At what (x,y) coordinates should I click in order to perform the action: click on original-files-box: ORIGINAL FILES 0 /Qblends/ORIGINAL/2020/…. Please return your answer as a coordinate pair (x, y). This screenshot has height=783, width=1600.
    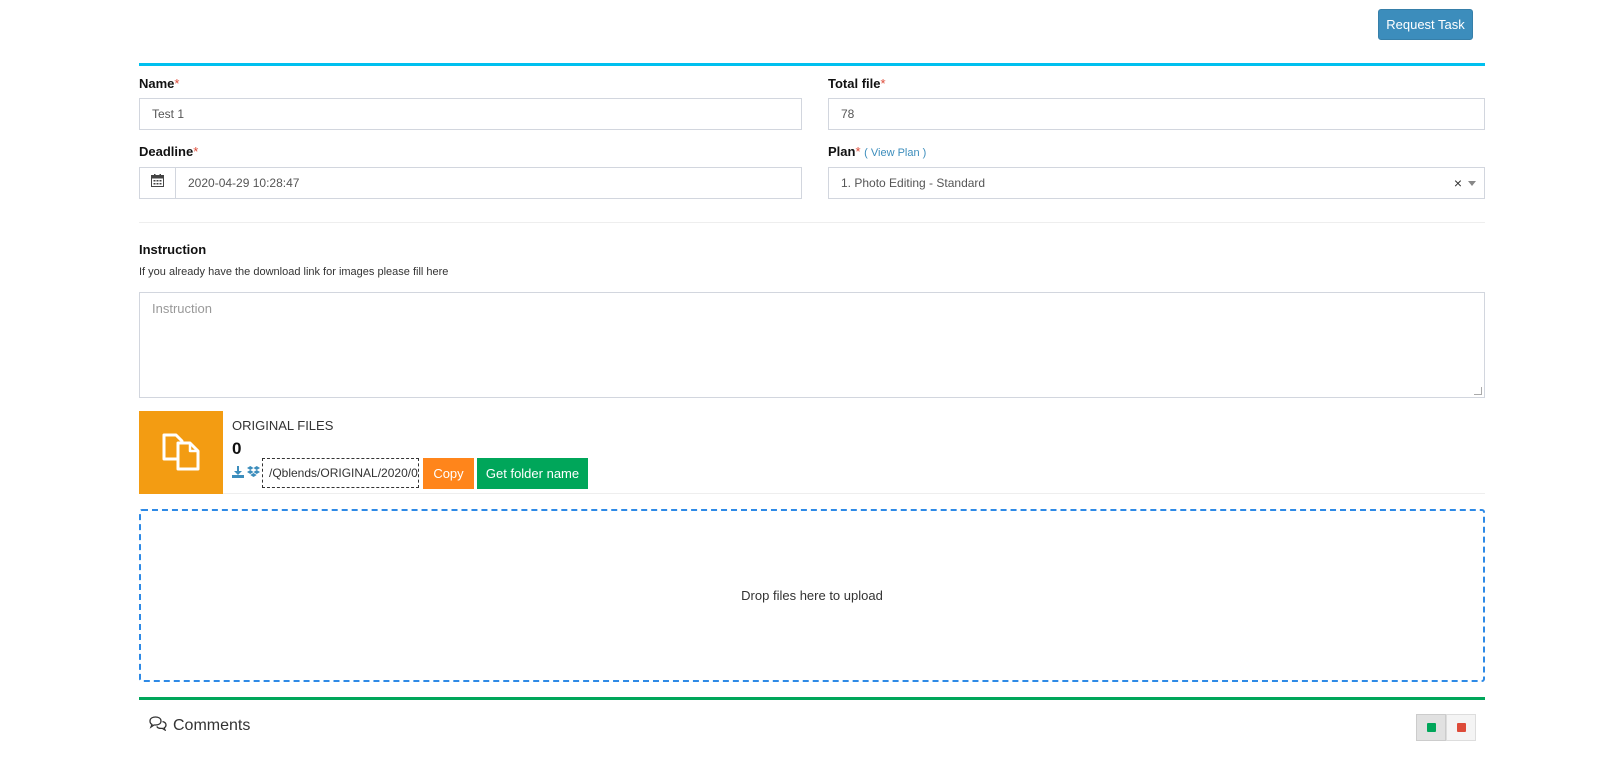
    Looking at the image, I should click on (812, 452).